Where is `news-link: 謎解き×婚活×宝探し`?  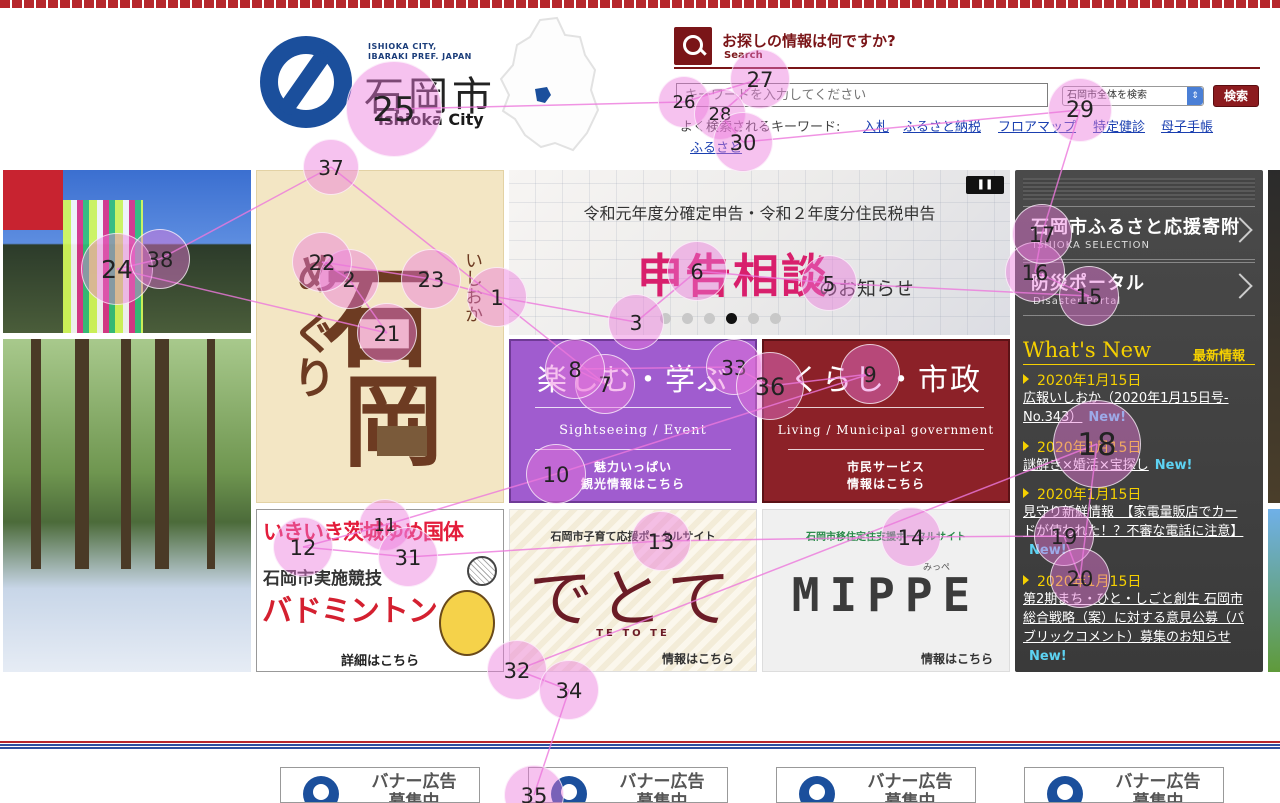 news-link: 謎解き×婚活×宝探し is located at coordinates (1086, 465).